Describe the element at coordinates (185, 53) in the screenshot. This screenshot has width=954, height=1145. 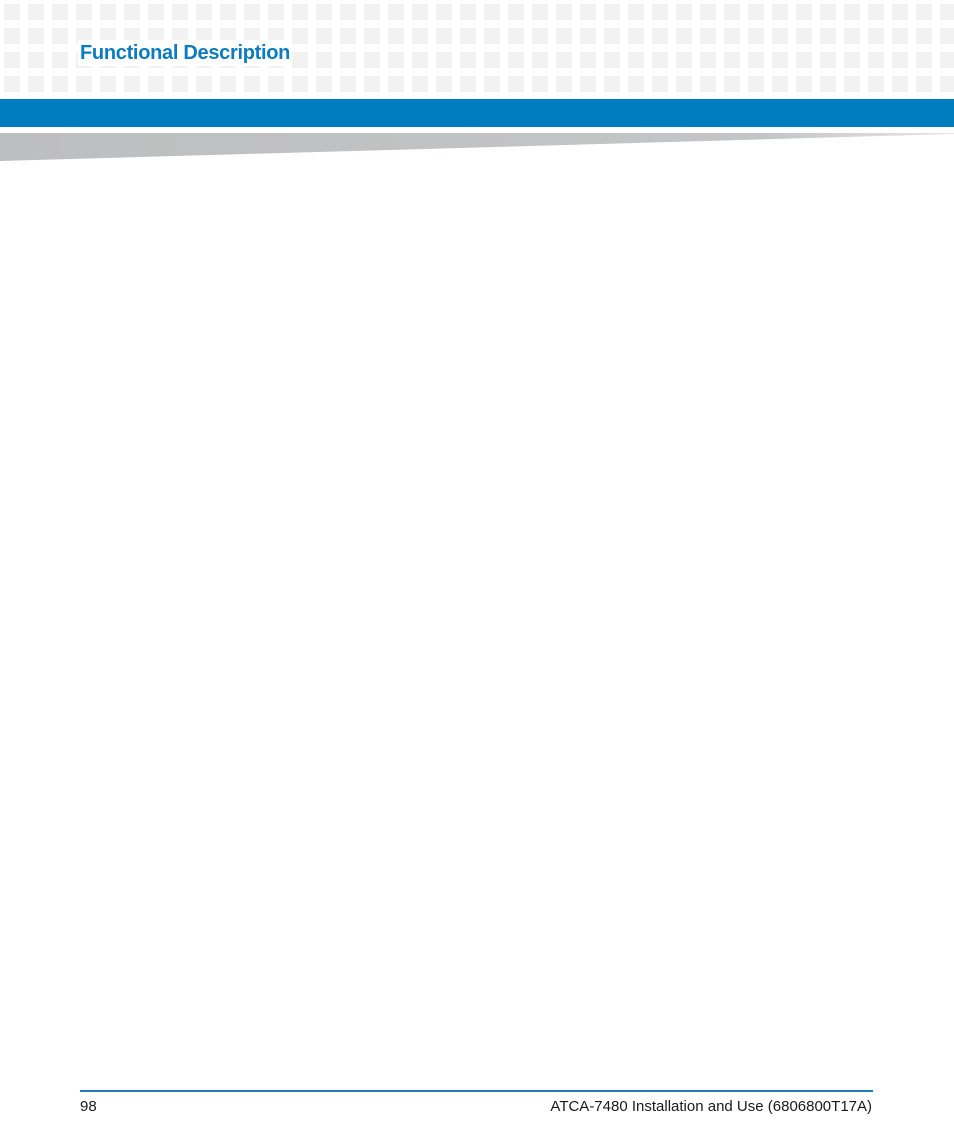
I see `section-title: Functional Description` at that location.